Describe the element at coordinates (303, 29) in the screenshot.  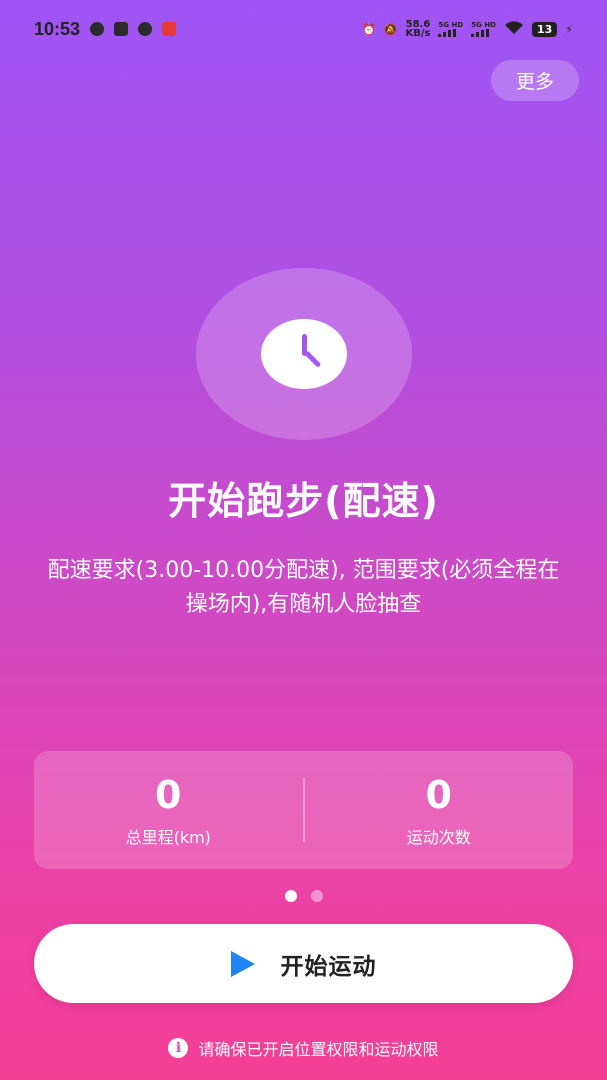
I see `status-bar: 10:53 ⏰ 🔕 58.6 KB/s 5G HD 5G HD 13 ⚡` at that location.